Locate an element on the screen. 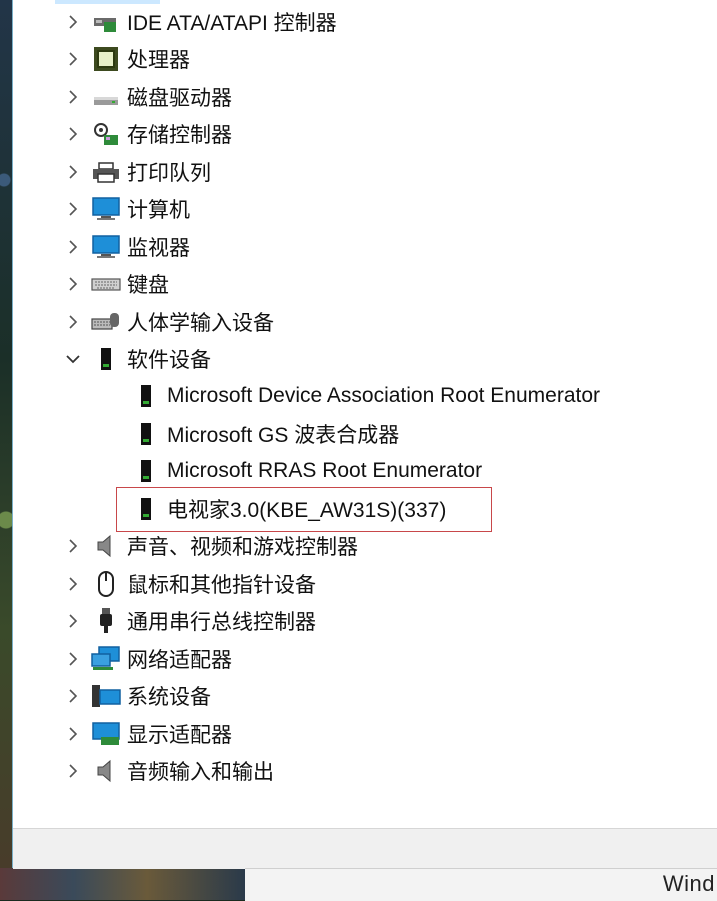 The height and width of the screenshot is (901, 717). tree-item-network-adapter: 网络适配器 is located at coordinates (148, 658).